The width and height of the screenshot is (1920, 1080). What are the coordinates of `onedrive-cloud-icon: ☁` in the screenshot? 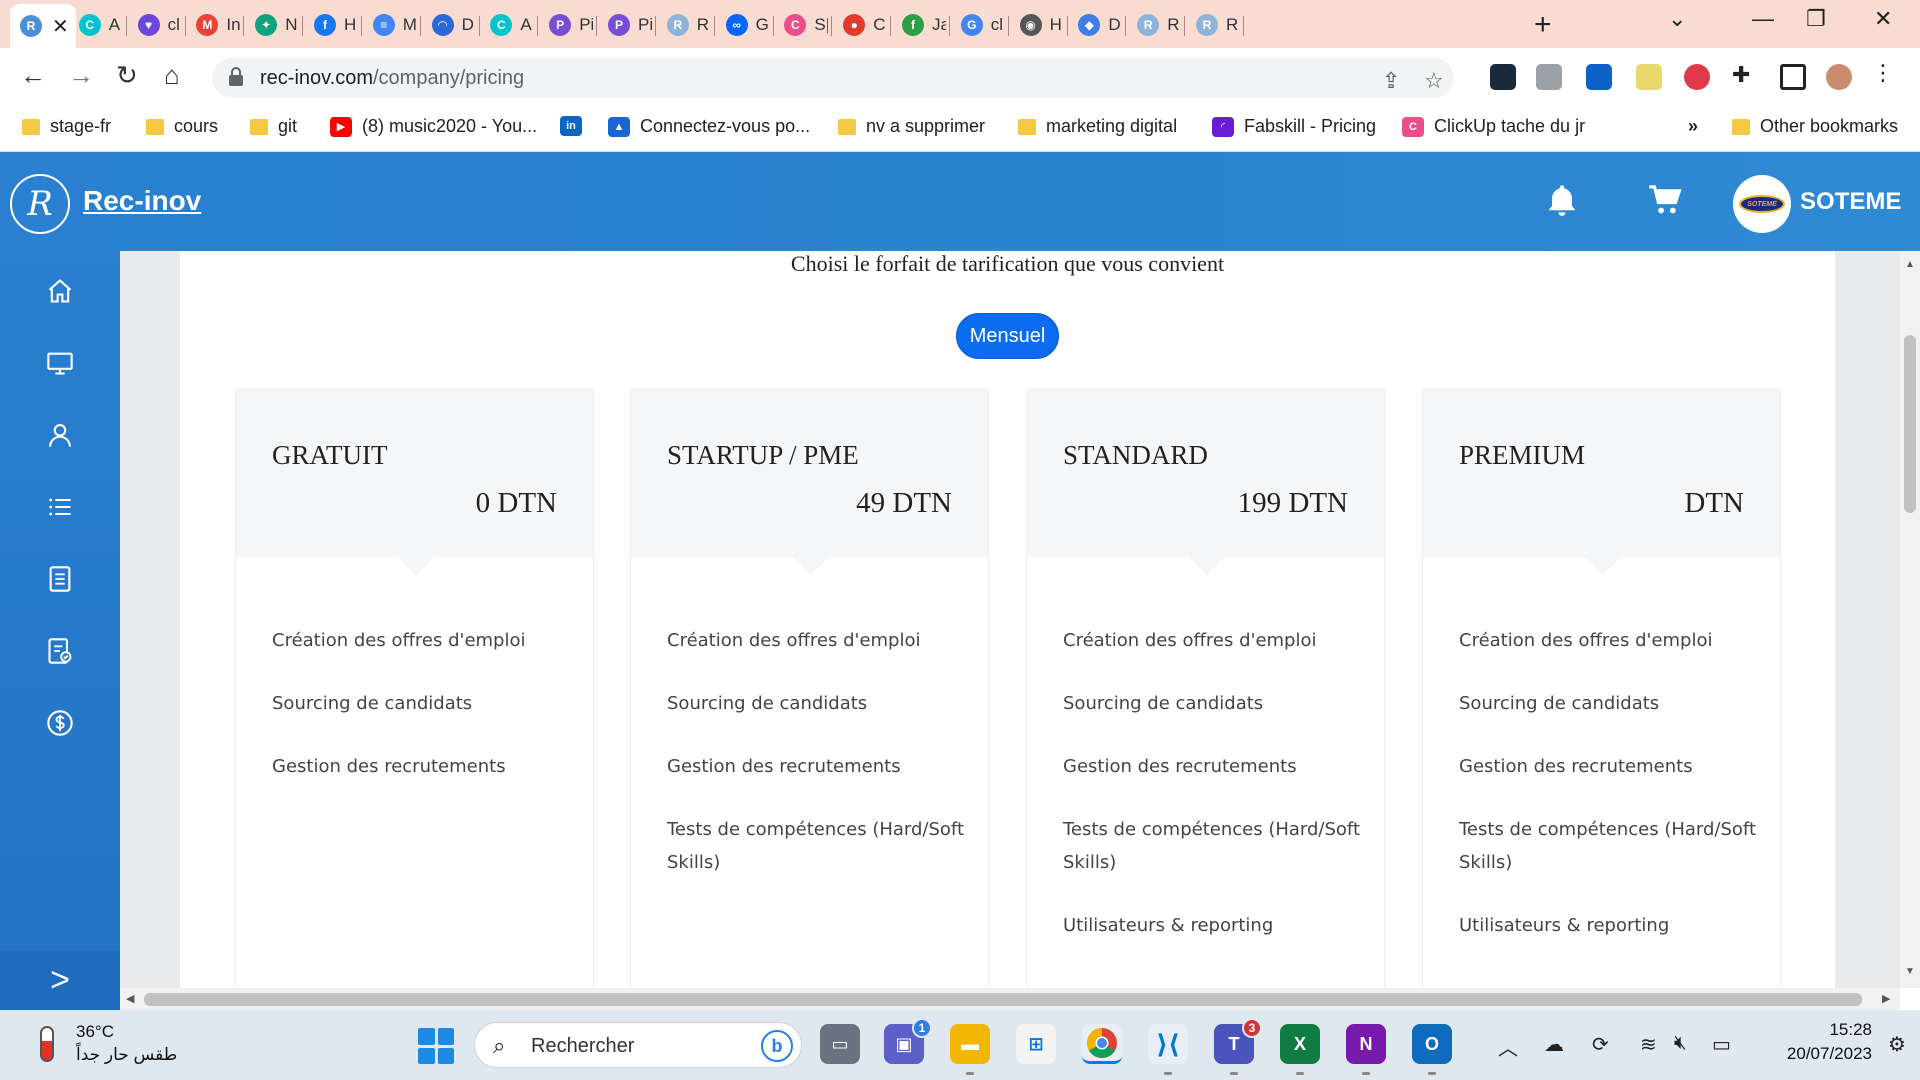 It's located at (1554, 1044).